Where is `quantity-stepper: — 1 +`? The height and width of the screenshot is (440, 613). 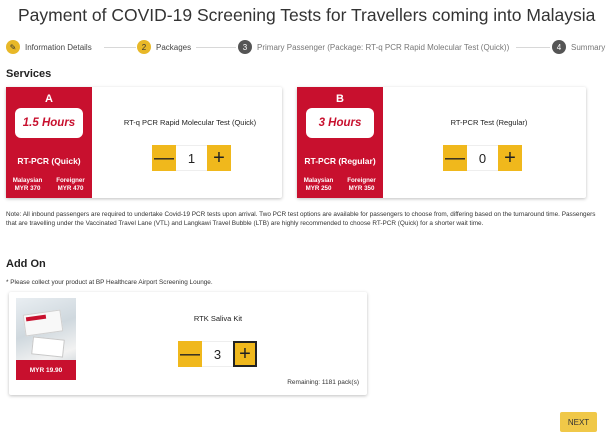
quantity-stepper: — 1 + is located at coordinates (191, 158).